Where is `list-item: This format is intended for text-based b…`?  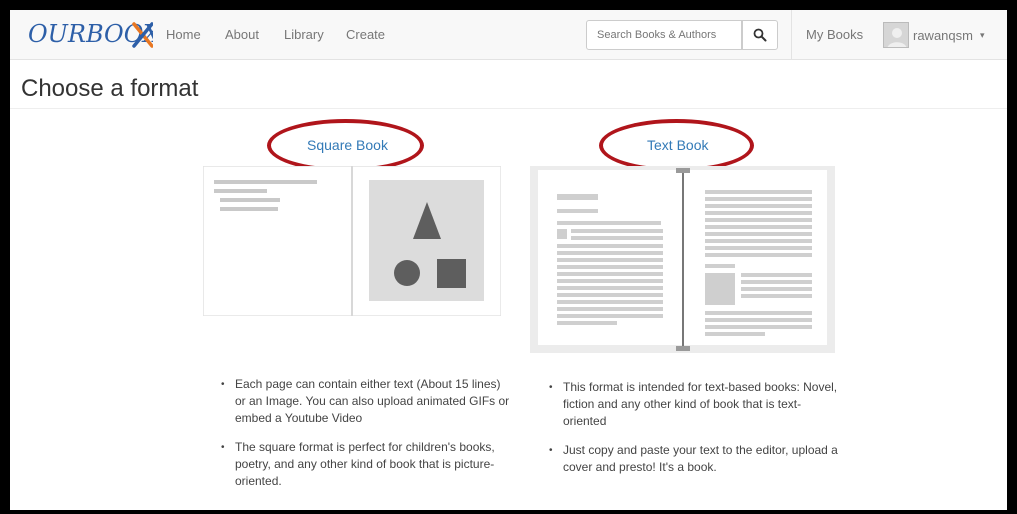
list-item: This format is intended for text-based b… is located at coordinates (694, 404).